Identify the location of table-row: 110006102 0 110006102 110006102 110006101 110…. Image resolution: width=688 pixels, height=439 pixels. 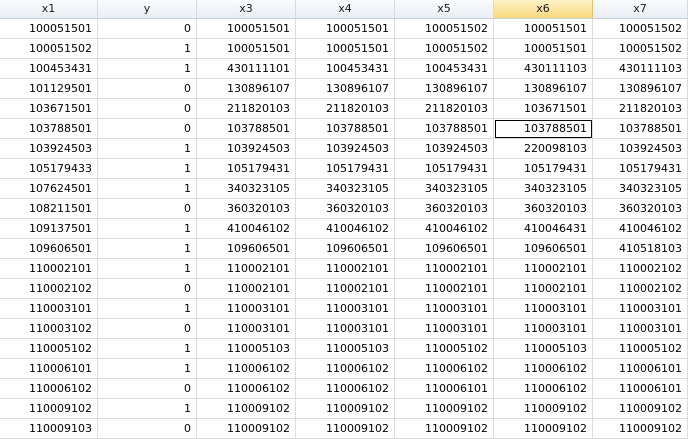
(344, 389).